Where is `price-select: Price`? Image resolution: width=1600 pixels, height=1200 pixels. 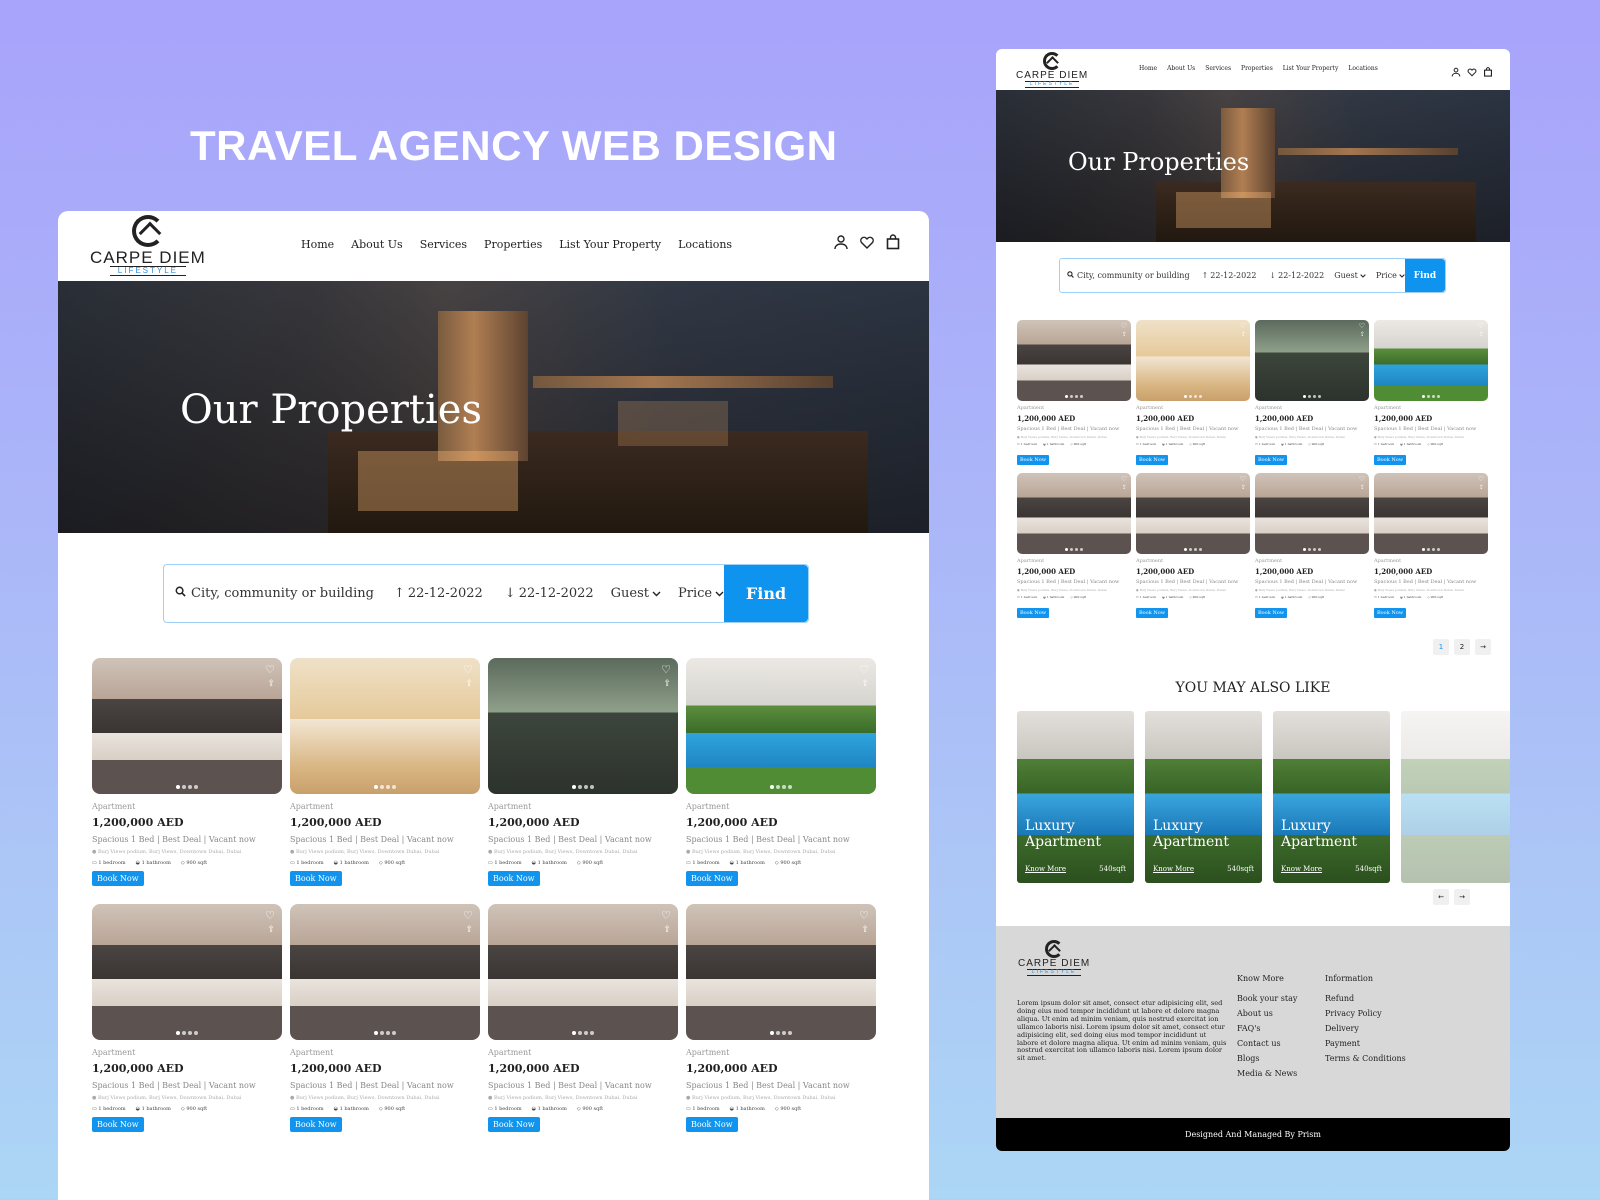
price-select: Price is located at coordinates (701, 593).